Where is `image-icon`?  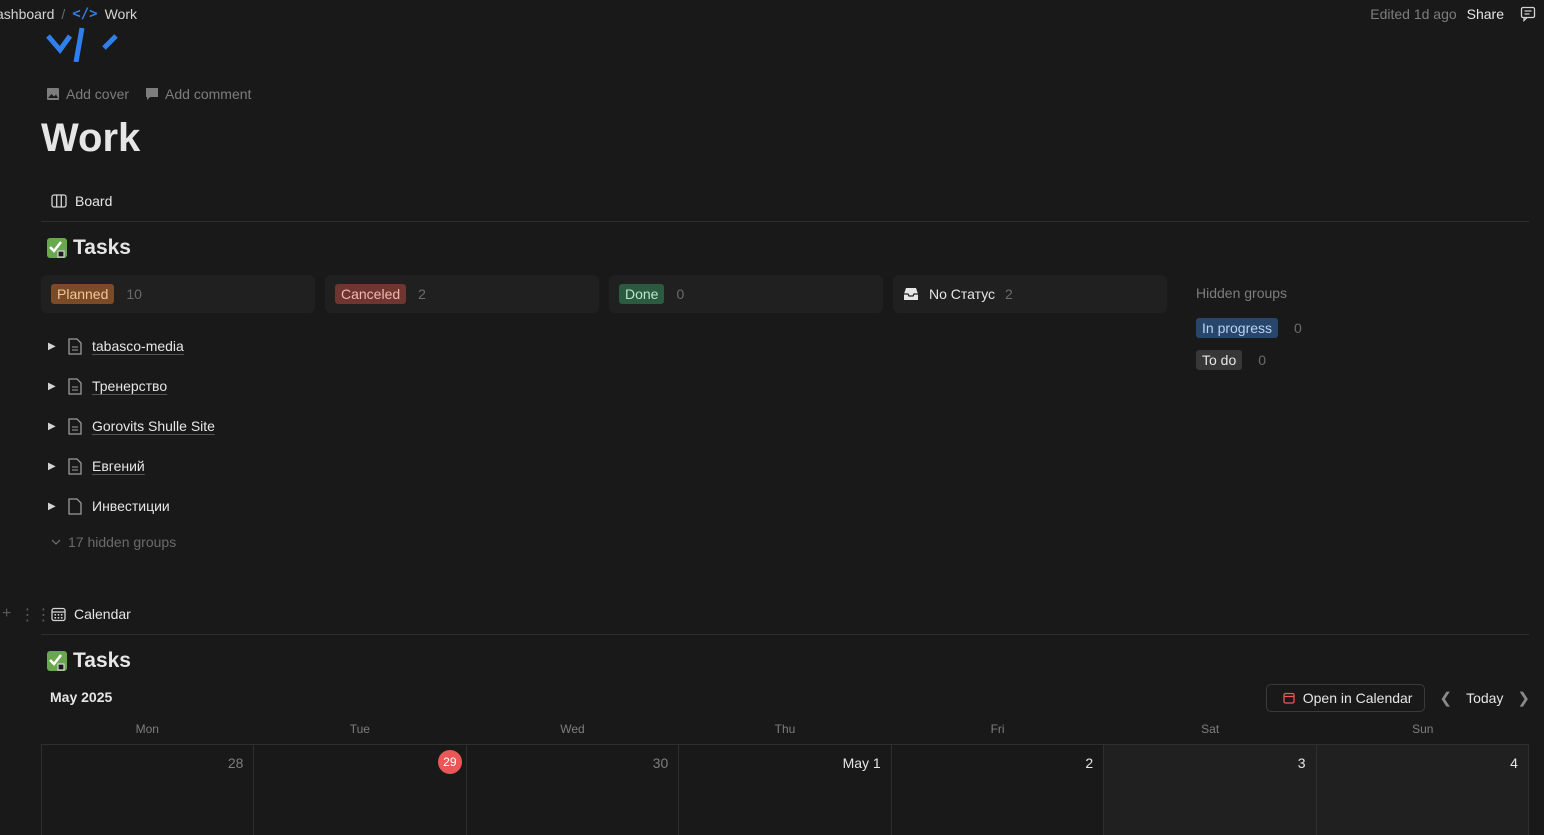 image-icon is located at coordinates (53, 94).